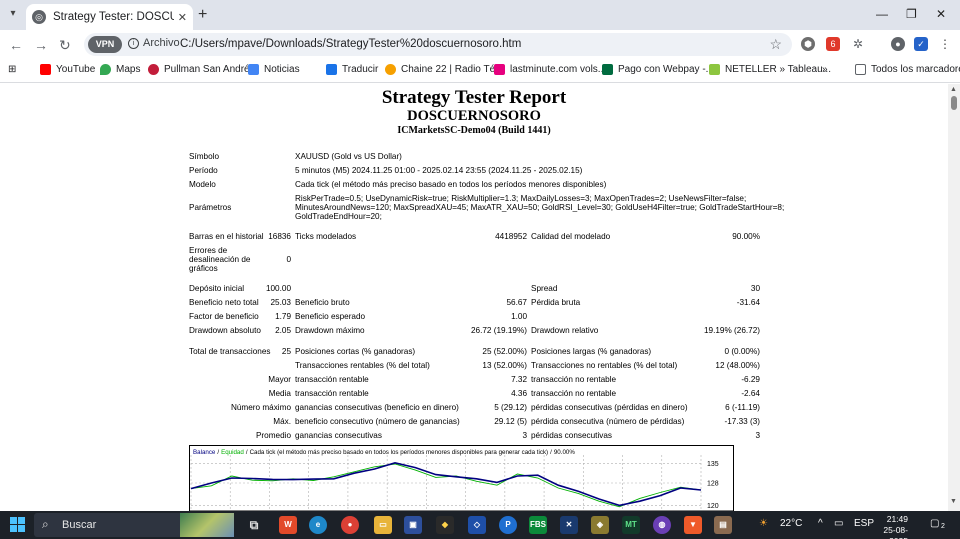  Describe the element at coordinates (750, 379) in the screenshot. I see `largest-loss-value: -6.29` at that location.